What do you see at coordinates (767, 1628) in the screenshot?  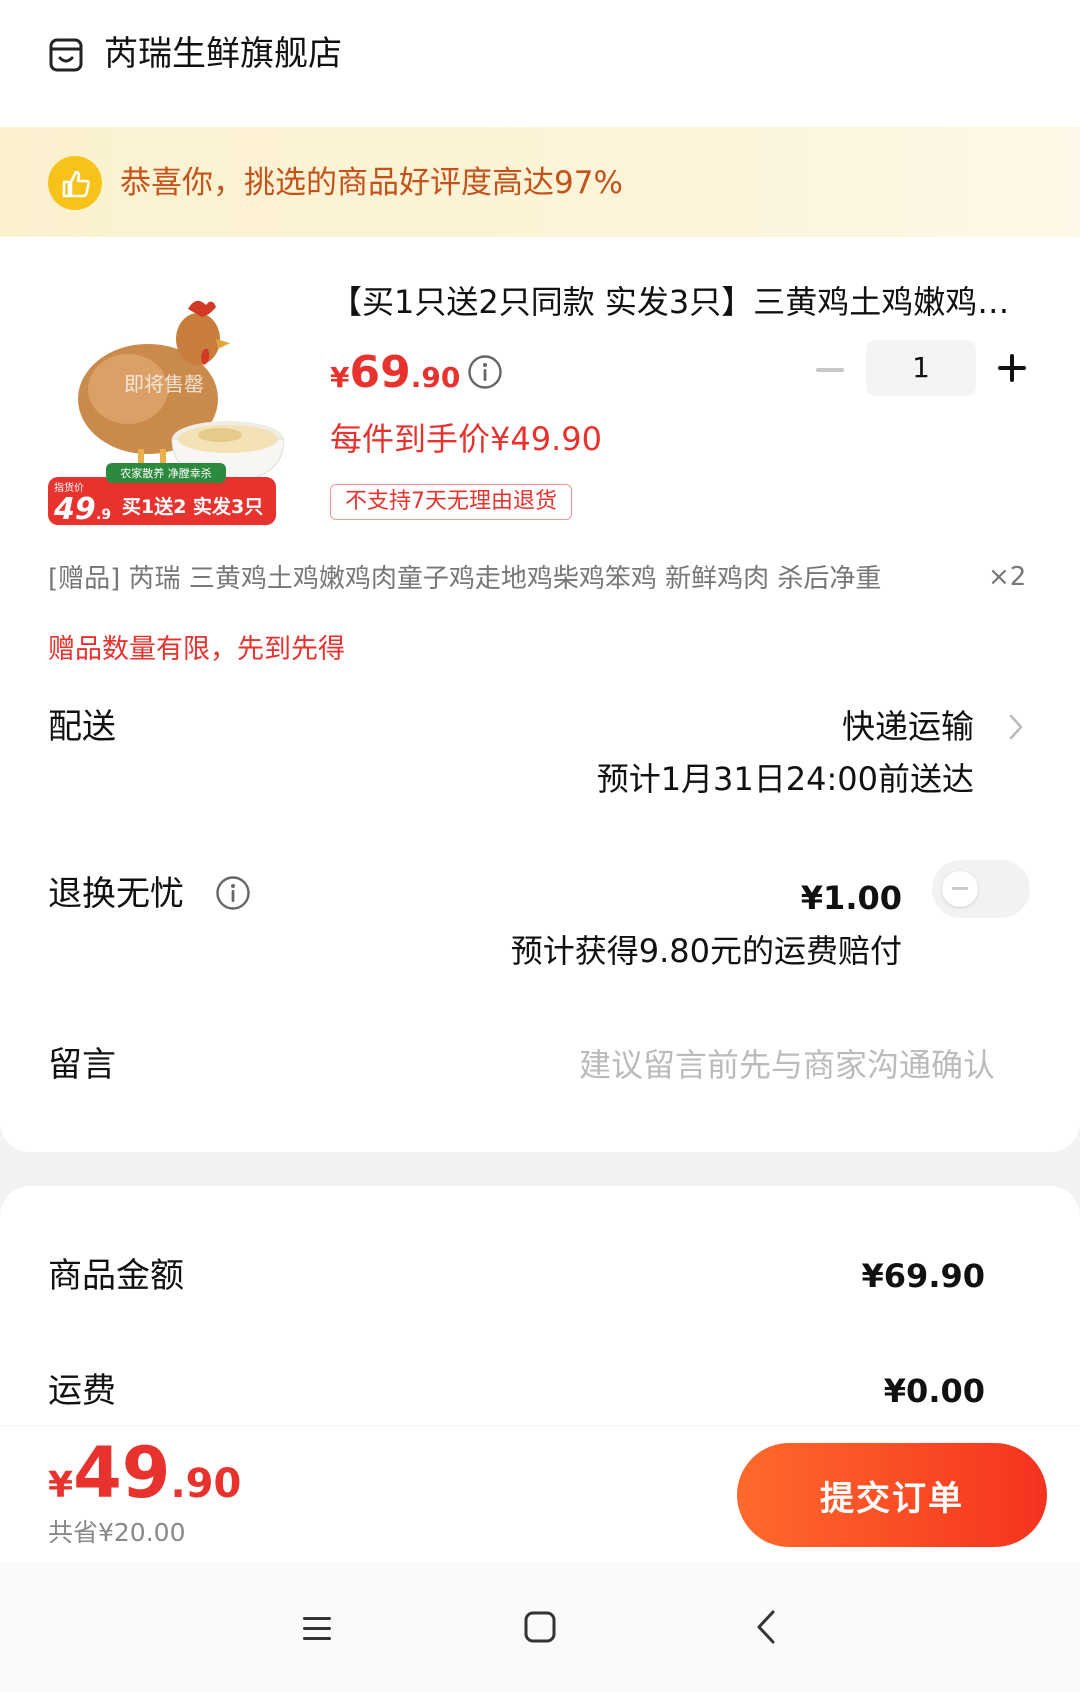 I see `back-icon` at bounding box center [767, 1628].